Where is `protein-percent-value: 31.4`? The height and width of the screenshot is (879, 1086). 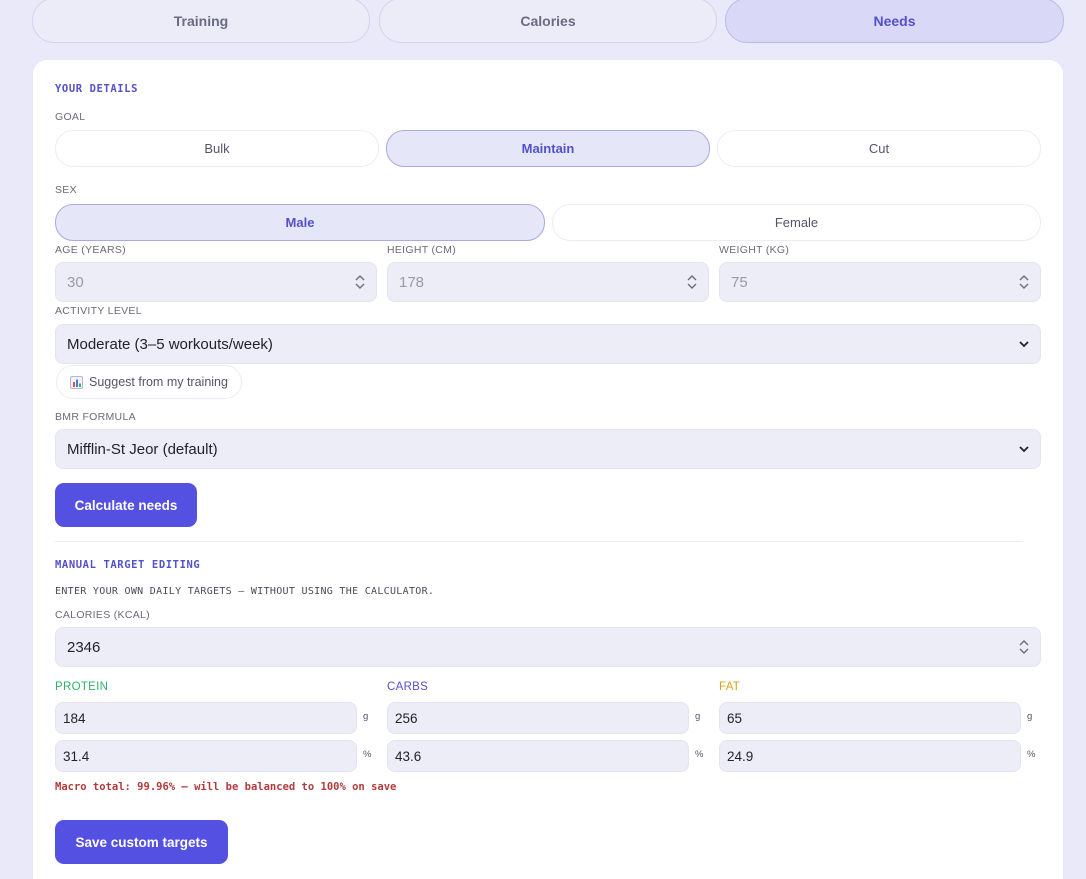
protein-percent-value: 31.4 is located at coordinates (76, 756).